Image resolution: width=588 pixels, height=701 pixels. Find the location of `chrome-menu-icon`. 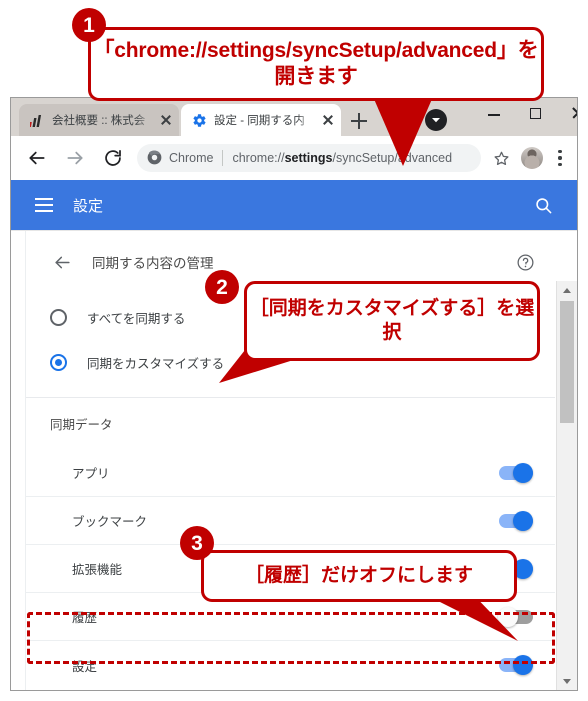

chrome-menu-icon is located at coordinates (560, 158).